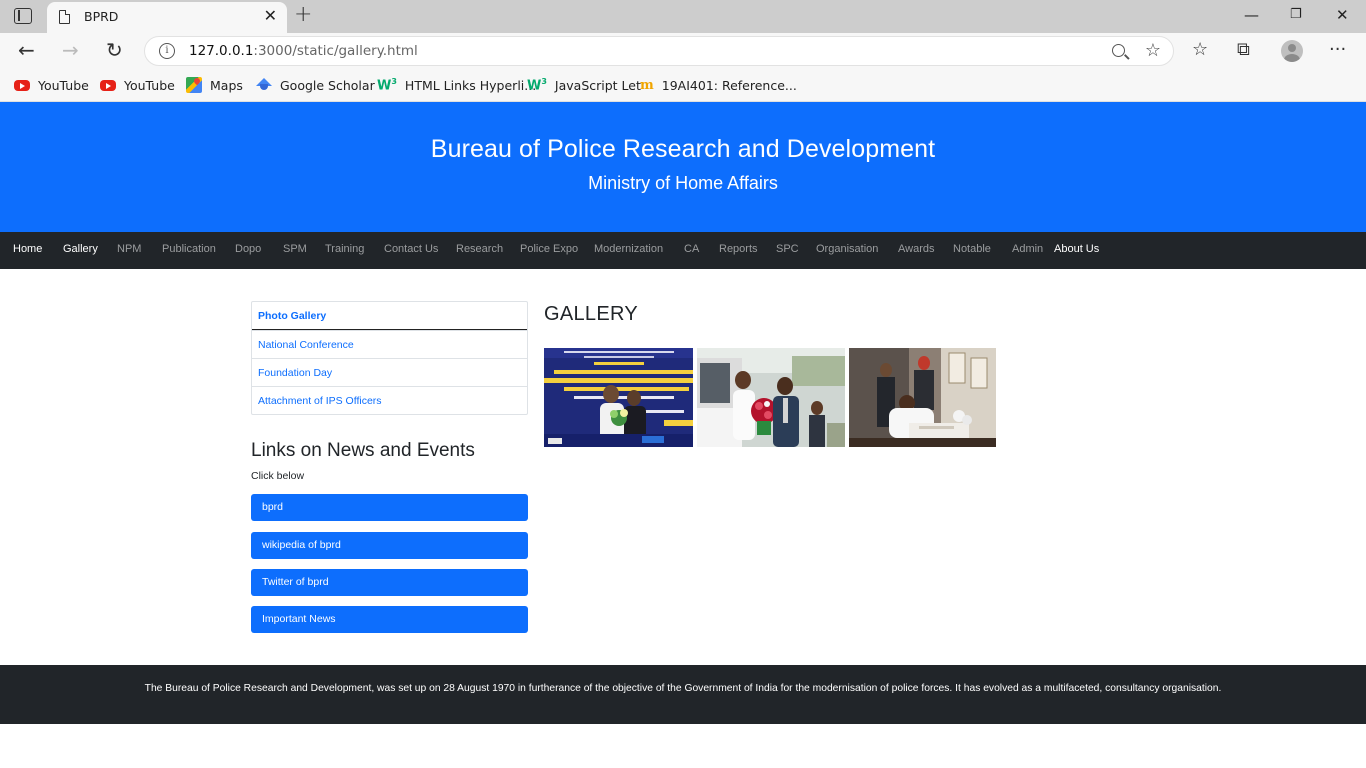 This screenshot has height=768, width=1366. I want to click on bouquet-photo, so click(771, 397).